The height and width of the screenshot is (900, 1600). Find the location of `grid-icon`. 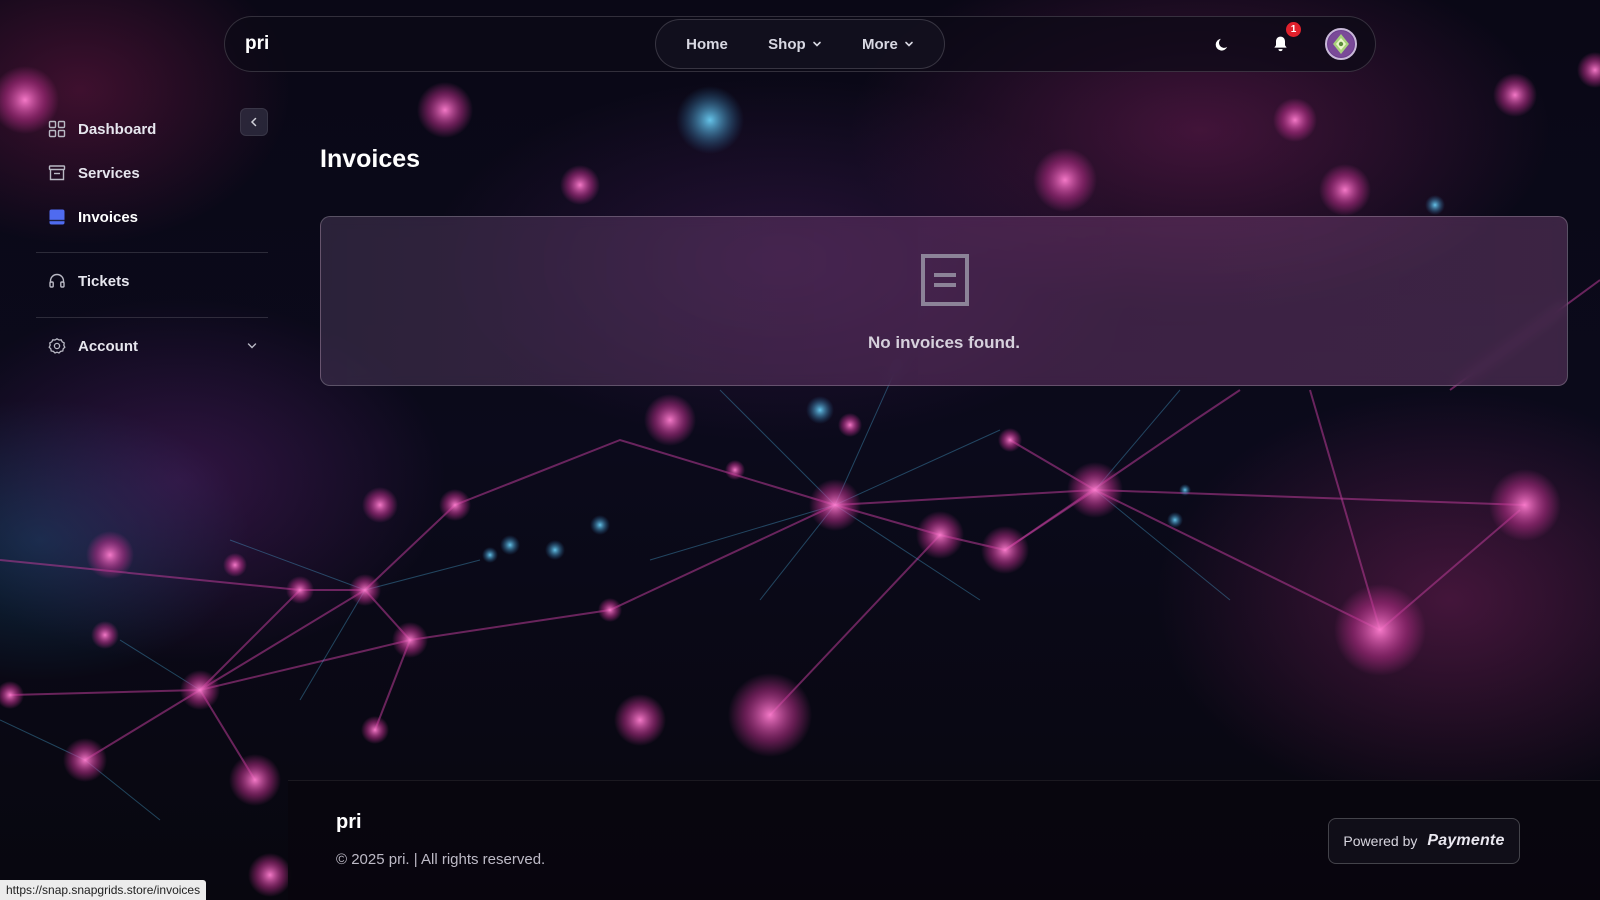

grid-icon is located at coordinates (57, 129).